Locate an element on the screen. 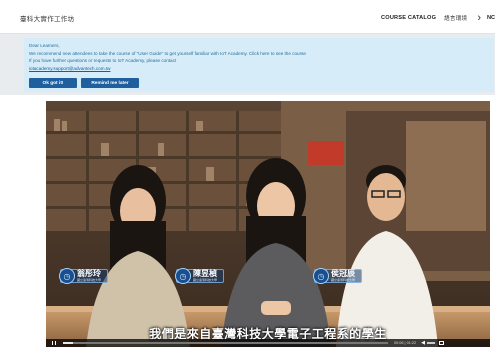  top-navigation-bar: 臺科大實作工作坊 COURSE CATALOG 語言環境 › NC is located at coordinates (247, 17).